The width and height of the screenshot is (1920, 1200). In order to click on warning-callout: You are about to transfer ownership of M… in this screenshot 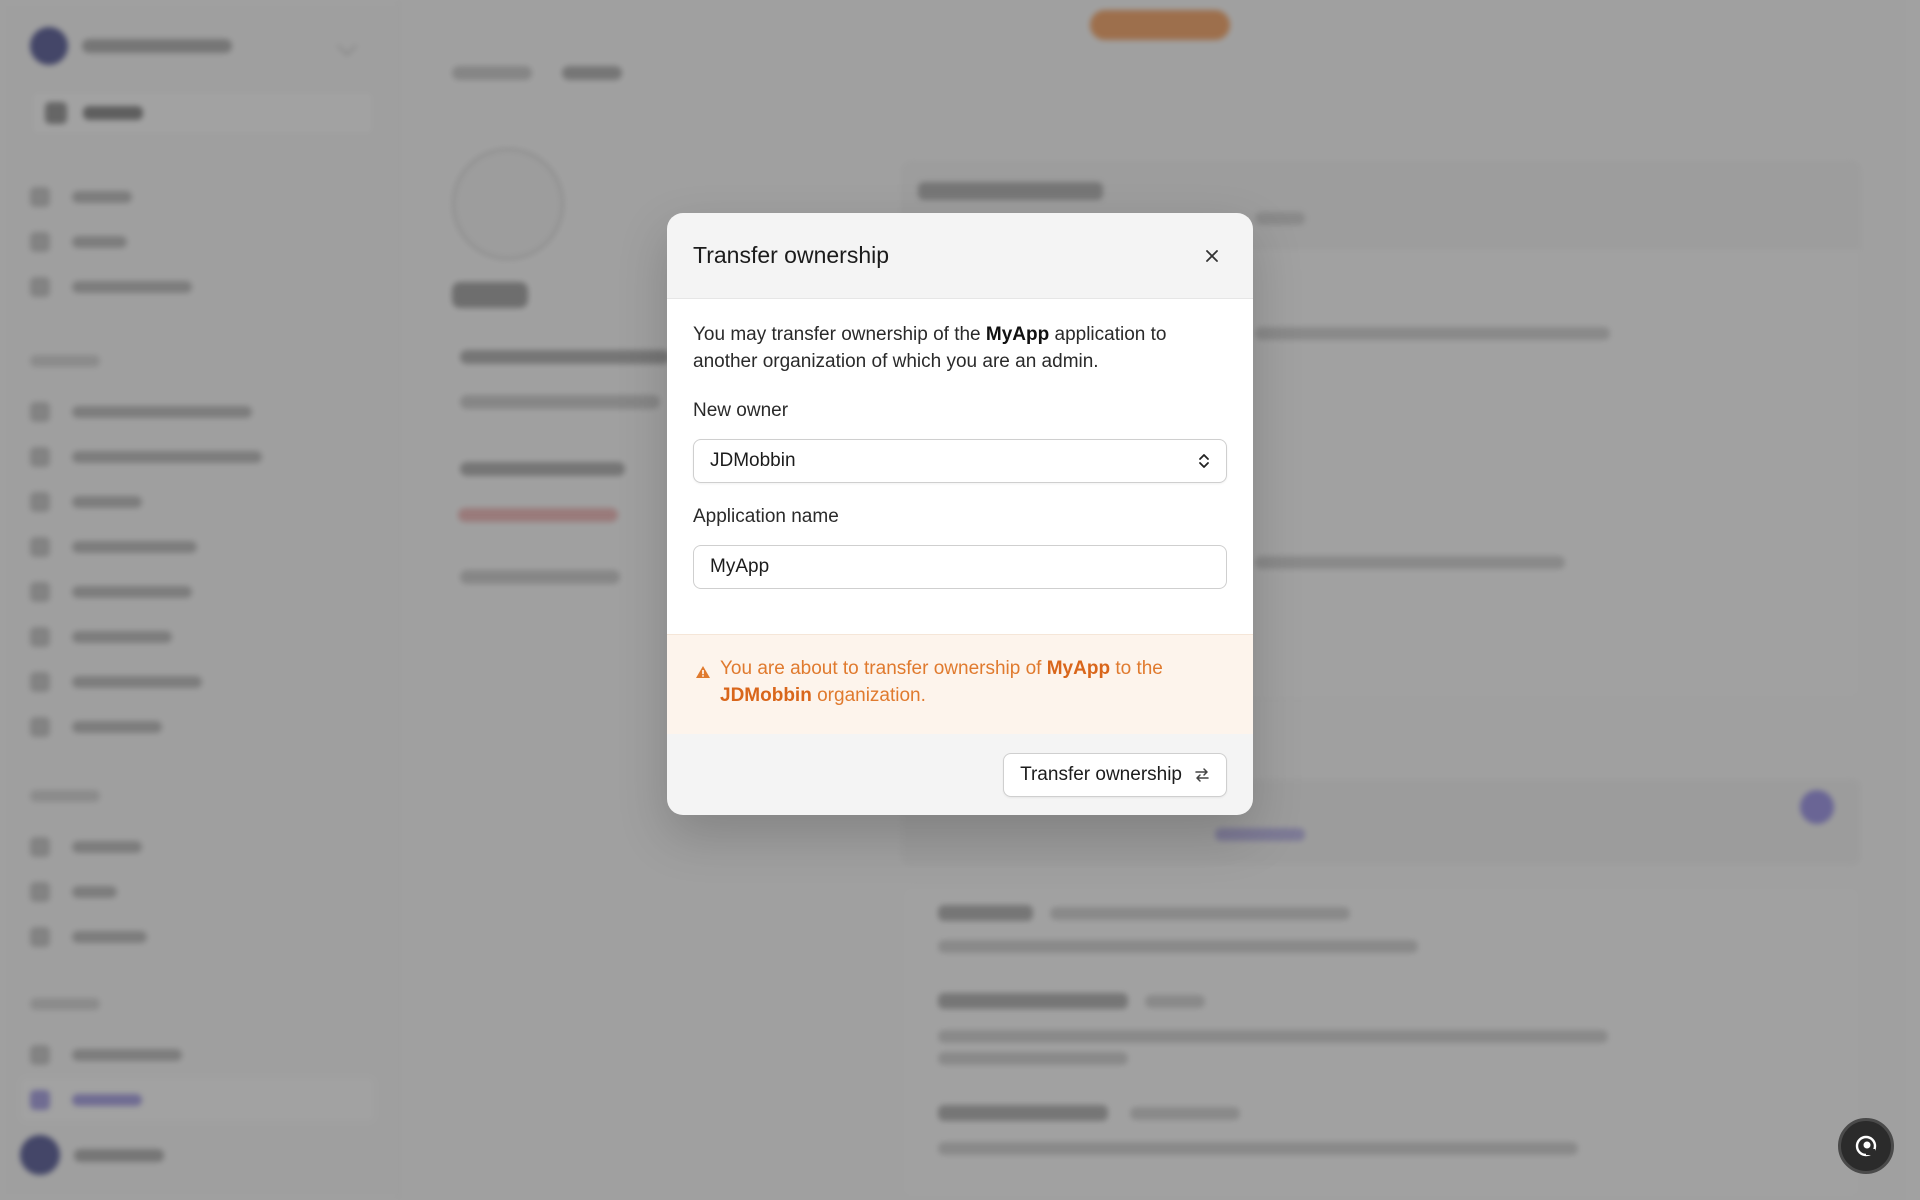, I will do `click(960, 684)`.